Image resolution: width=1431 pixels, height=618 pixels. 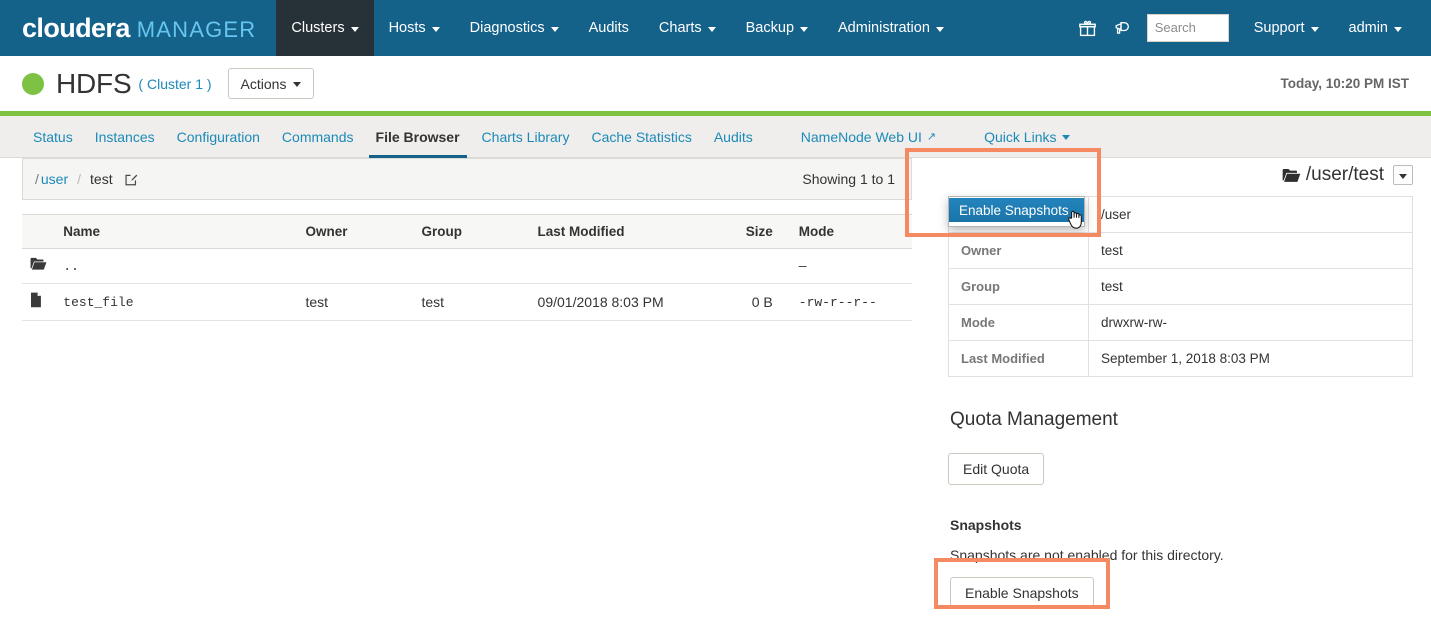 I want to click on tab-label: Instances, so click(x=124, y=136).